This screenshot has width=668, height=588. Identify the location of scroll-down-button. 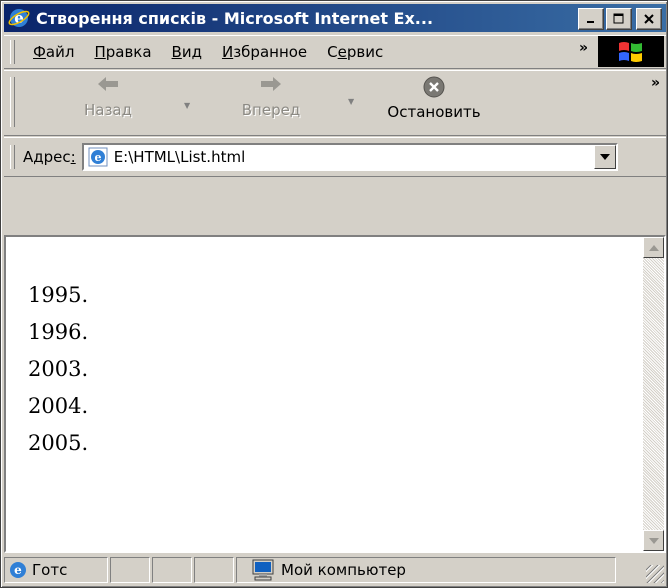
(653, 540).